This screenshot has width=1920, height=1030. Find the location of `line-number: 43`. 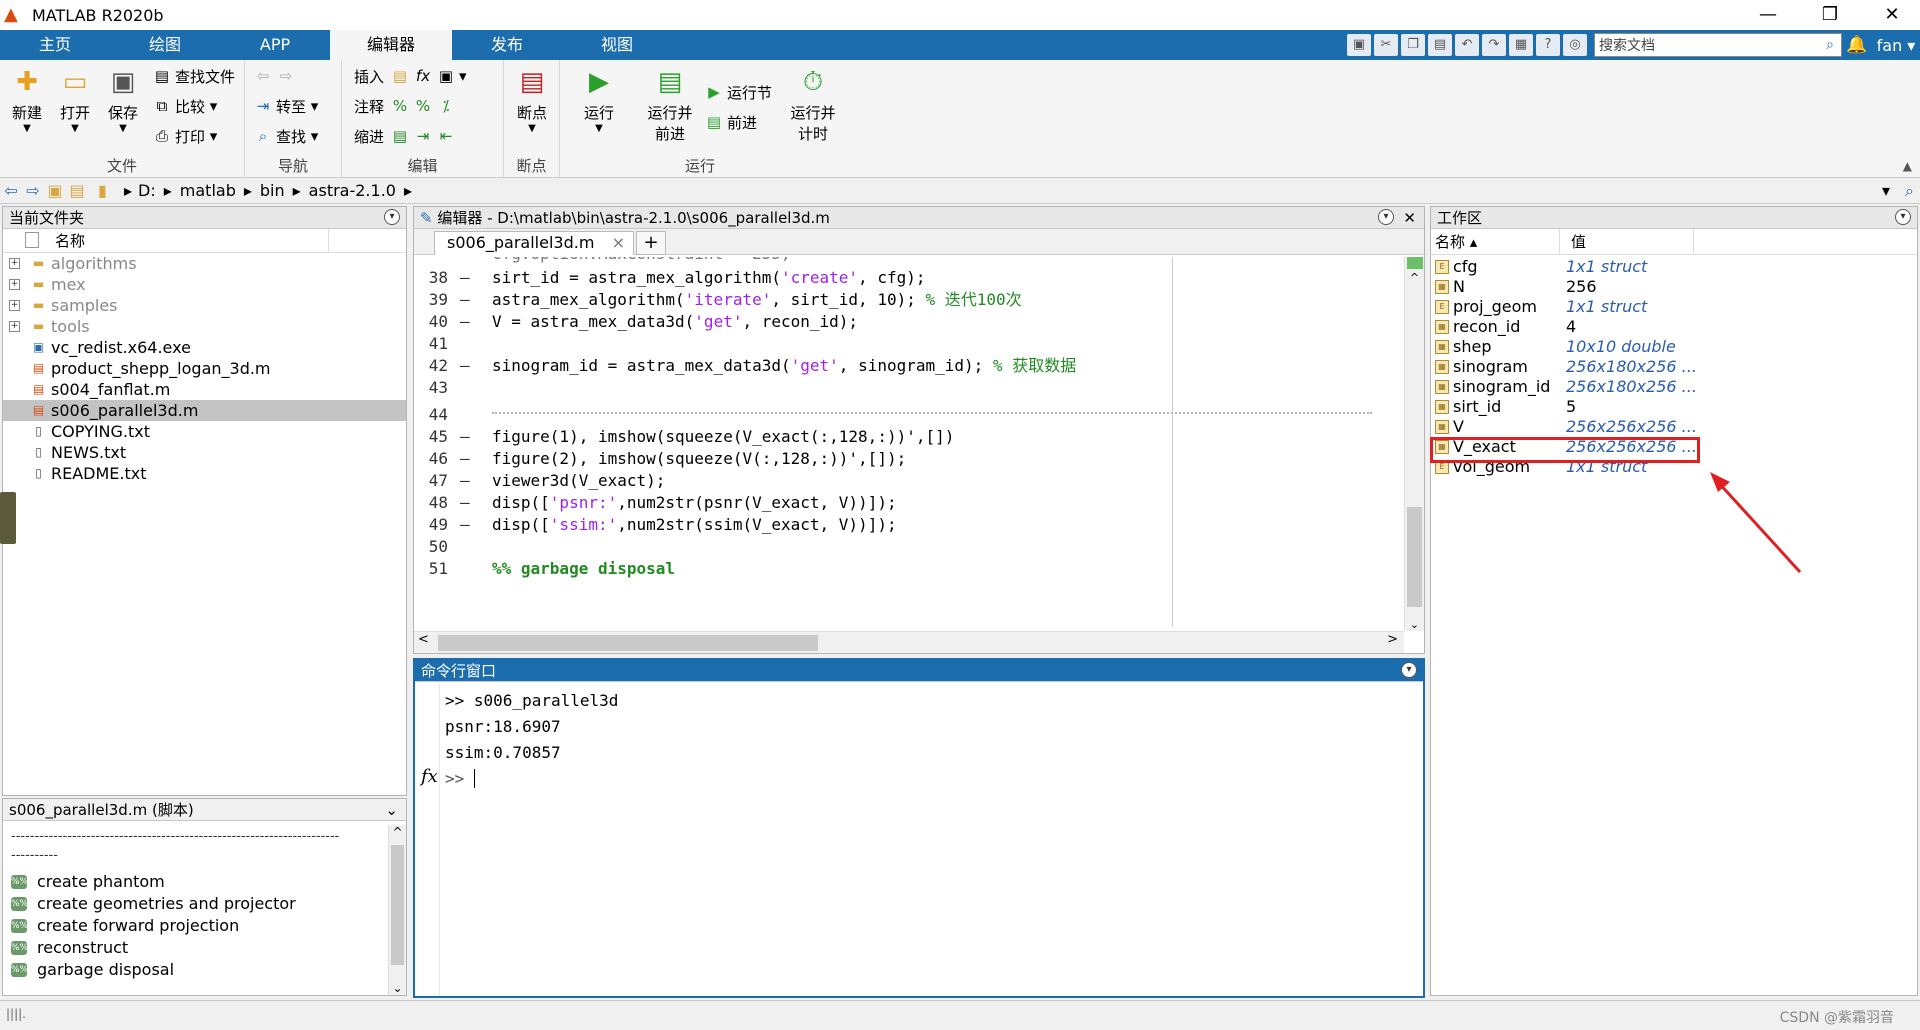

line-number: 43 is located at coordinates (433, 388).